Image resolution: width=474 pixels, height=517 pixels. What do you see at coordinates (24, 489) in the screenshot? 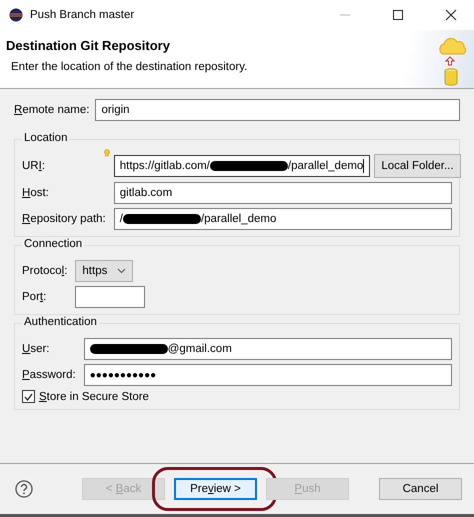
I see `help-icon` at bounding box center [24, 489].